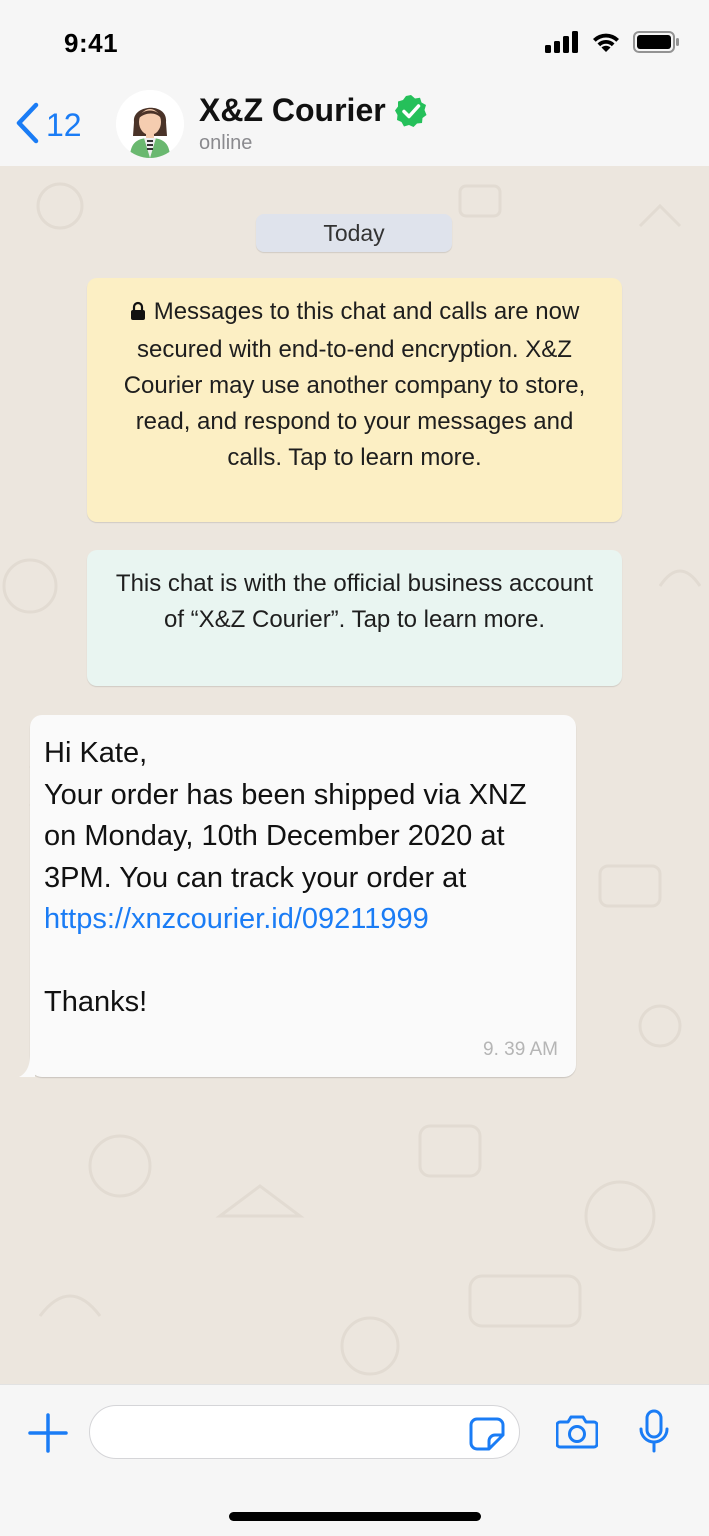  I want to click on back-button: 12, so click(48, 125).